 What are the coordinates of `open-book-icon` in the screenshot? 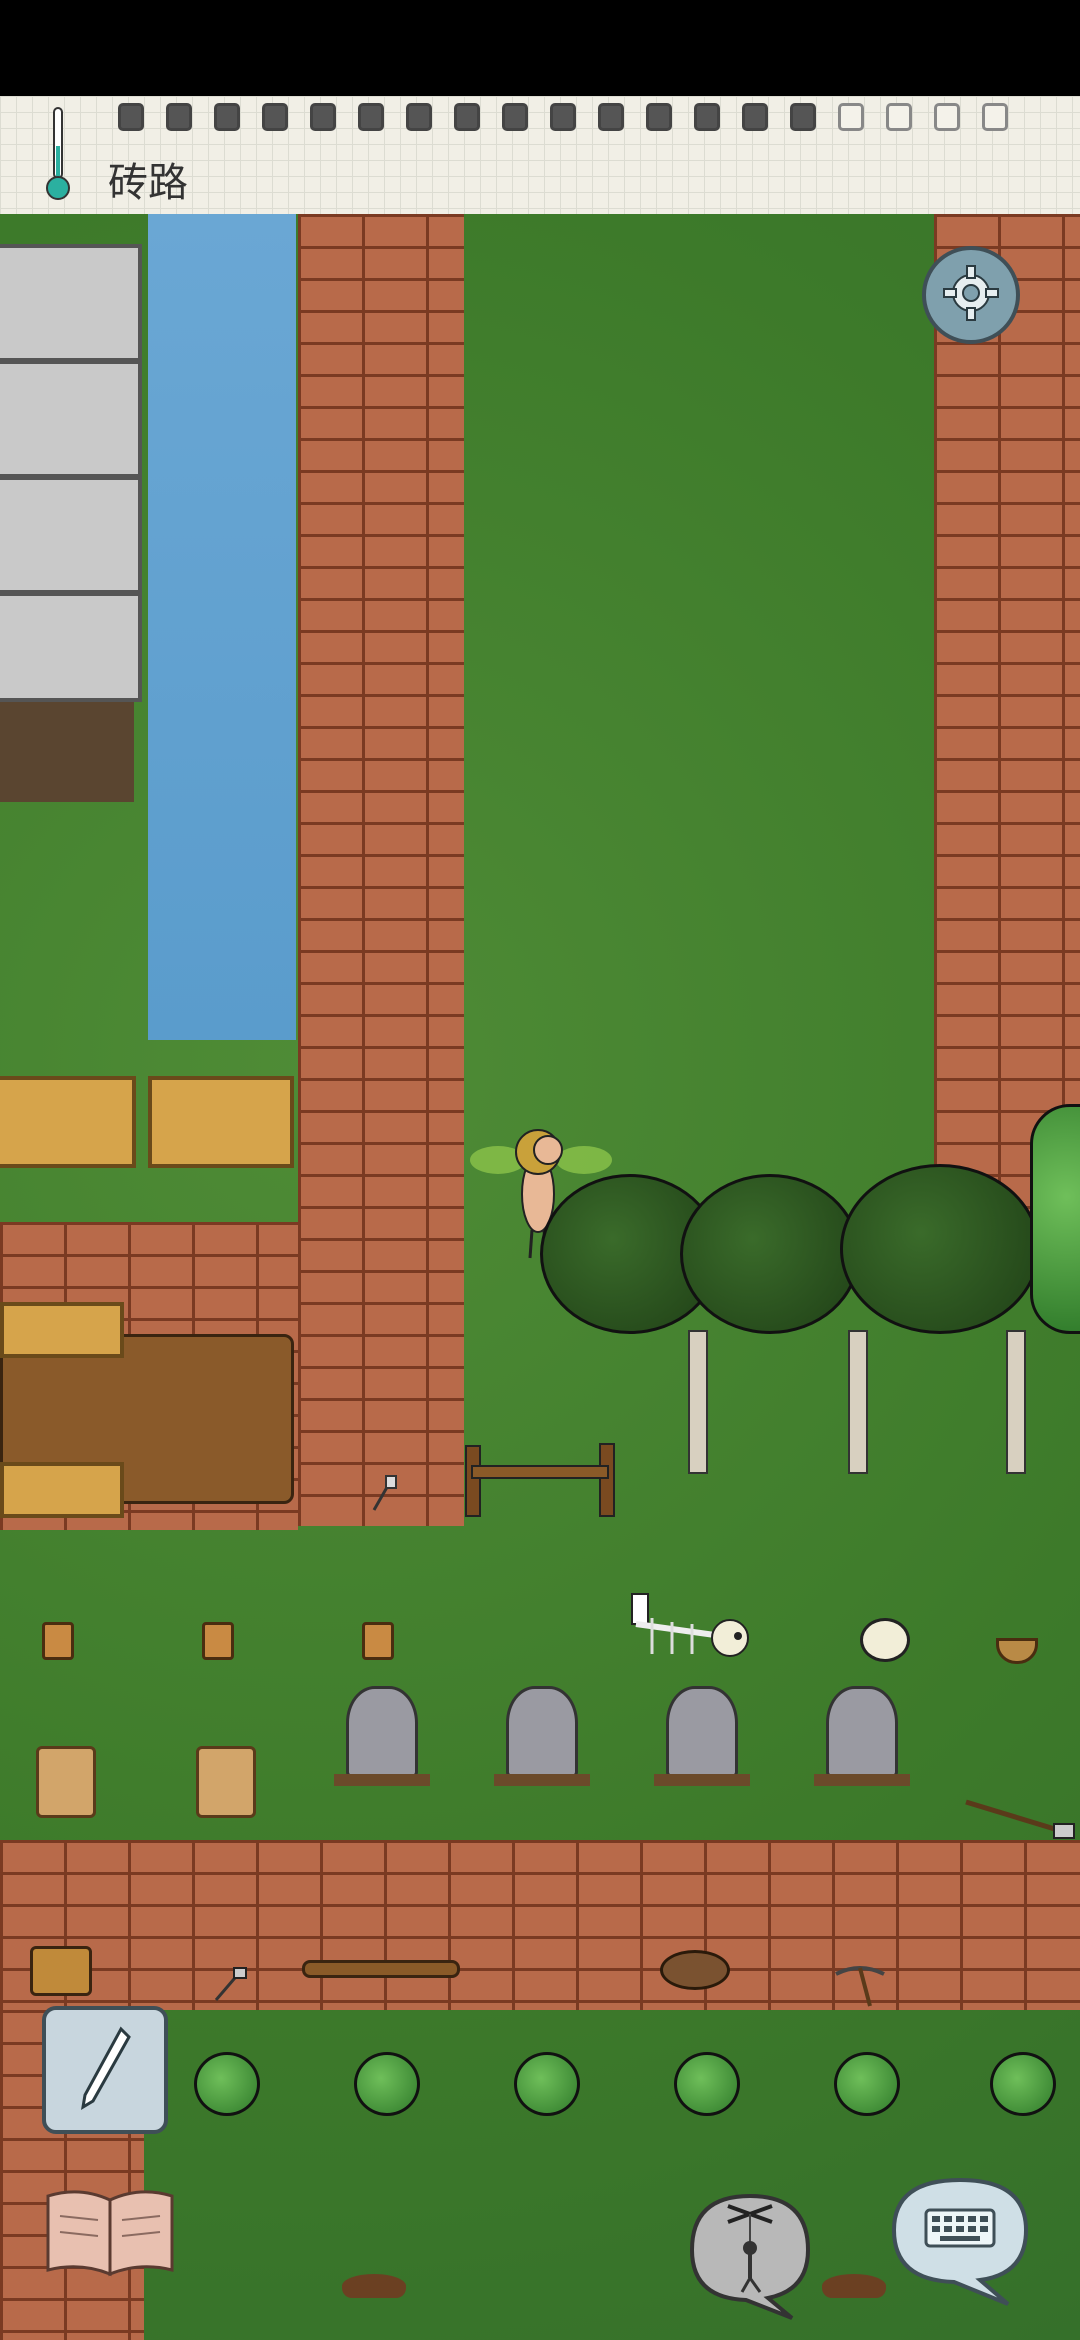 It's located at (110, 2238).